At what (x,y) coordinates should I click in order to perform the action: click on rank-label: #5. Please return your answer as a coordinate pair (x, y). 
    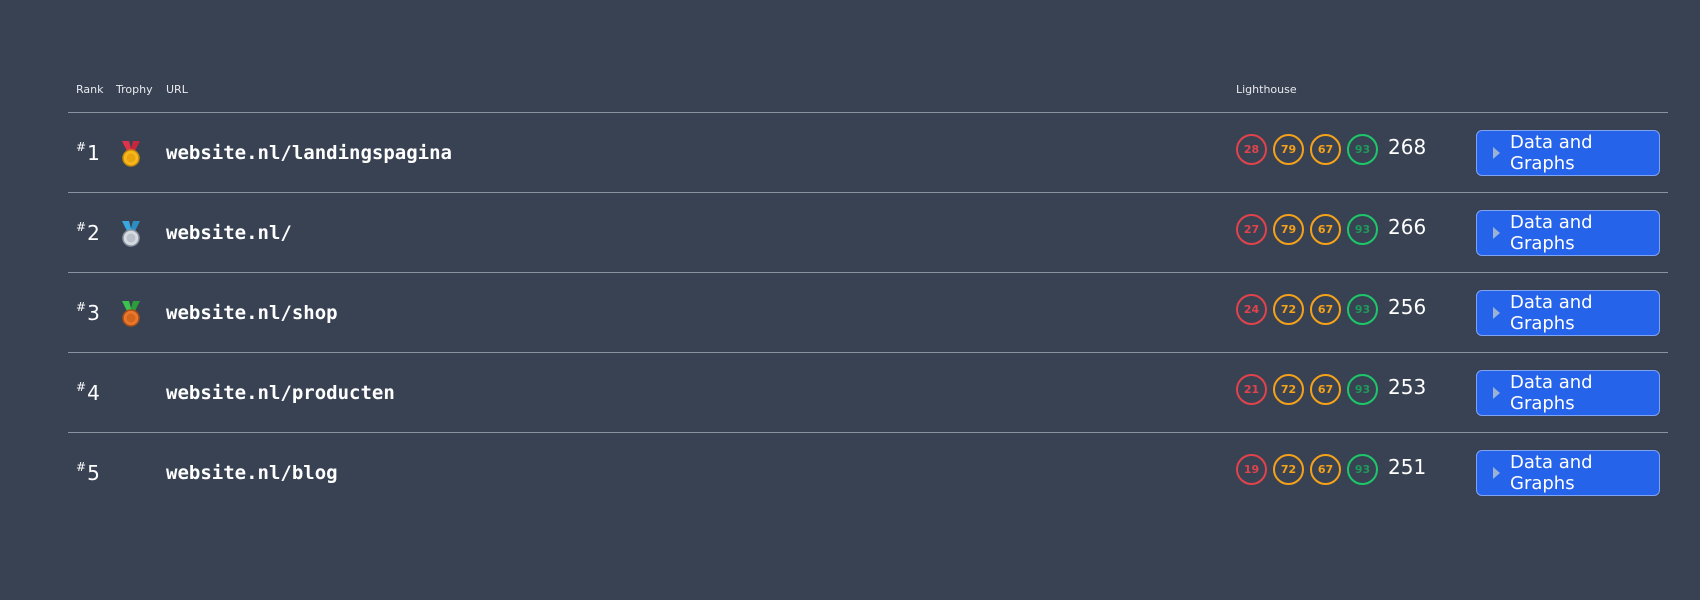
    Looking at the image, I should click on (88, 472).